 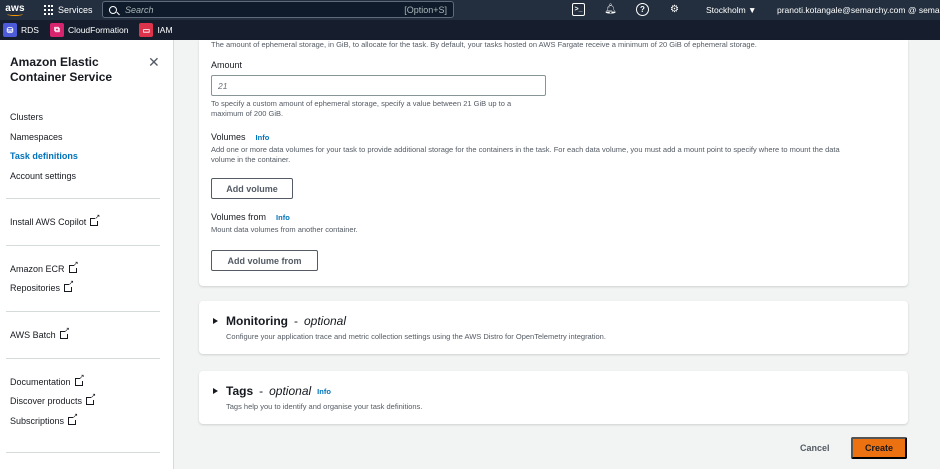 I want to click on services-label: Services, so click(x=75, y=10).